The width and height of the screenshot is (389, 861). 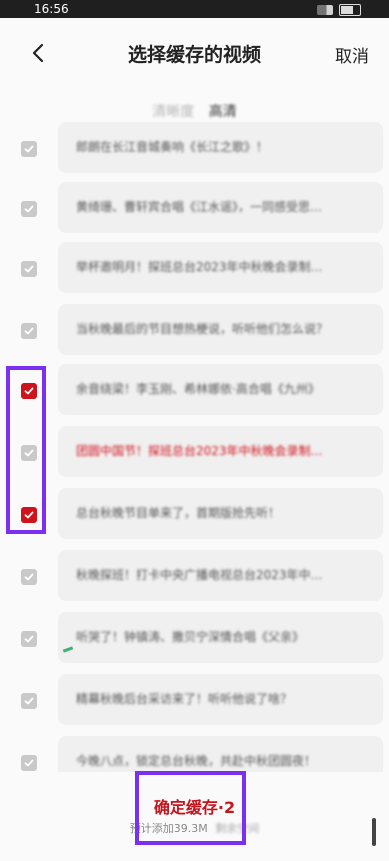 I want to click on confirm-highlight-overlay, so click(x=190, y=808).